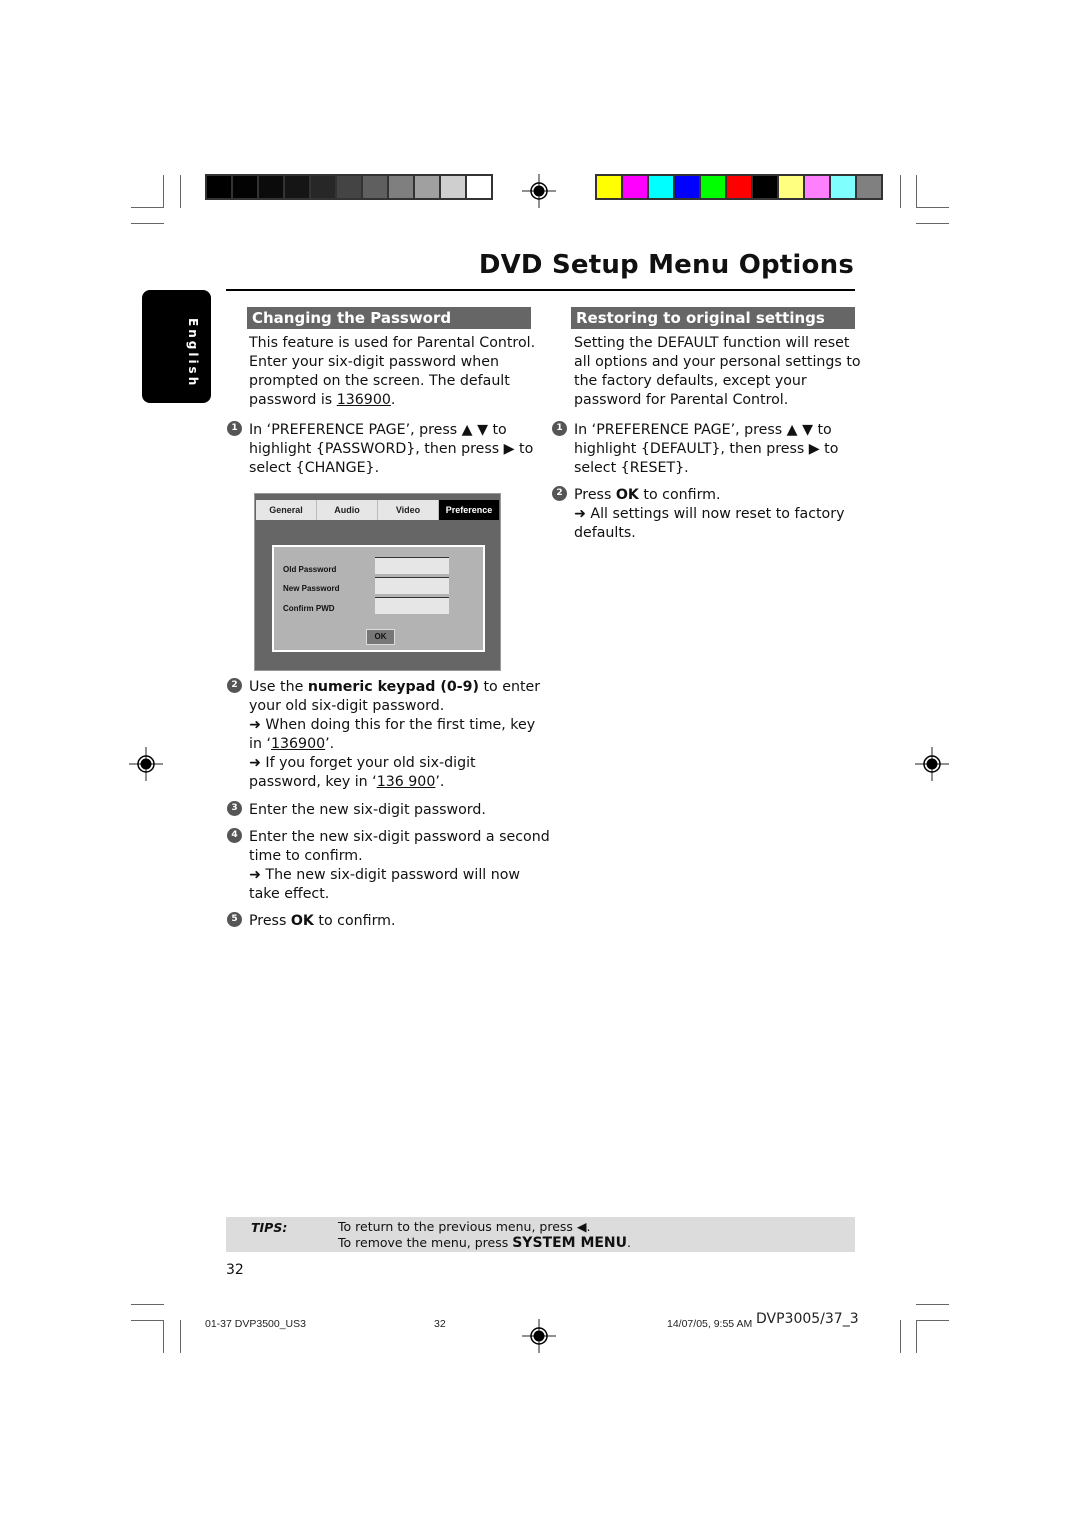 The image size is (1080, 1528). What do you see at coordinates (393, 687) in the screenshot?
I see `keypad-label: numeric keypad (0-9)` at bounding box center [393, 687].